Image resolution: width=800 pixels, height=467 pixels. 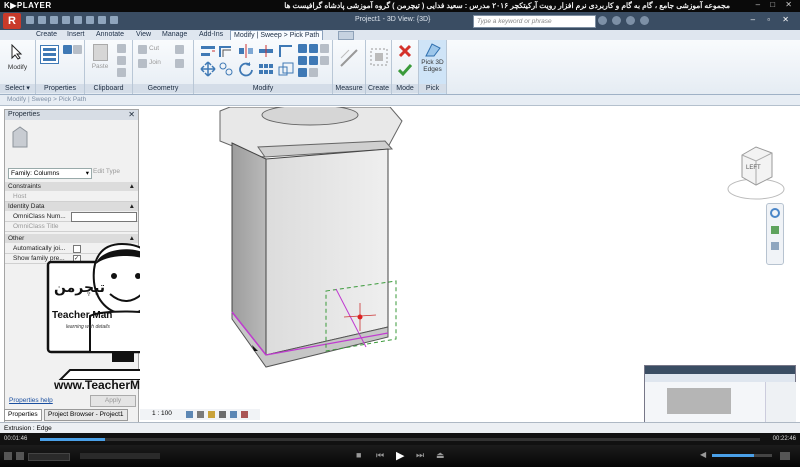 I want to click on kmplayer-logo: K▶PLAYER, so click(x=28, y=5).